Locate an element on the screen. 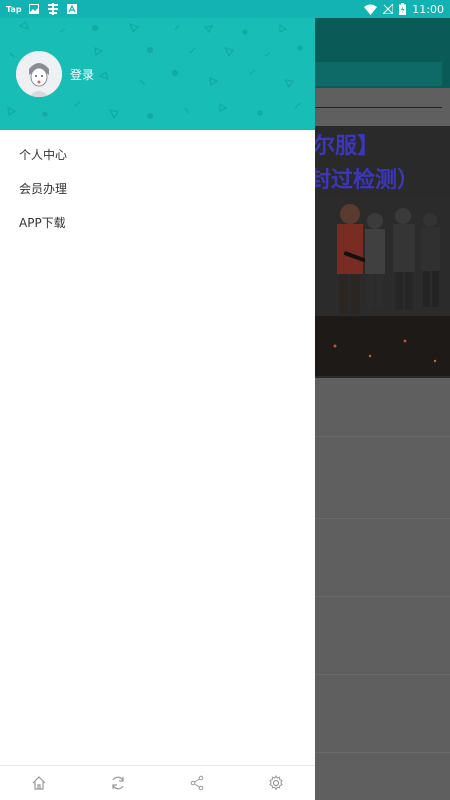  default-avatar-icon is located at coordinates (39, 74).